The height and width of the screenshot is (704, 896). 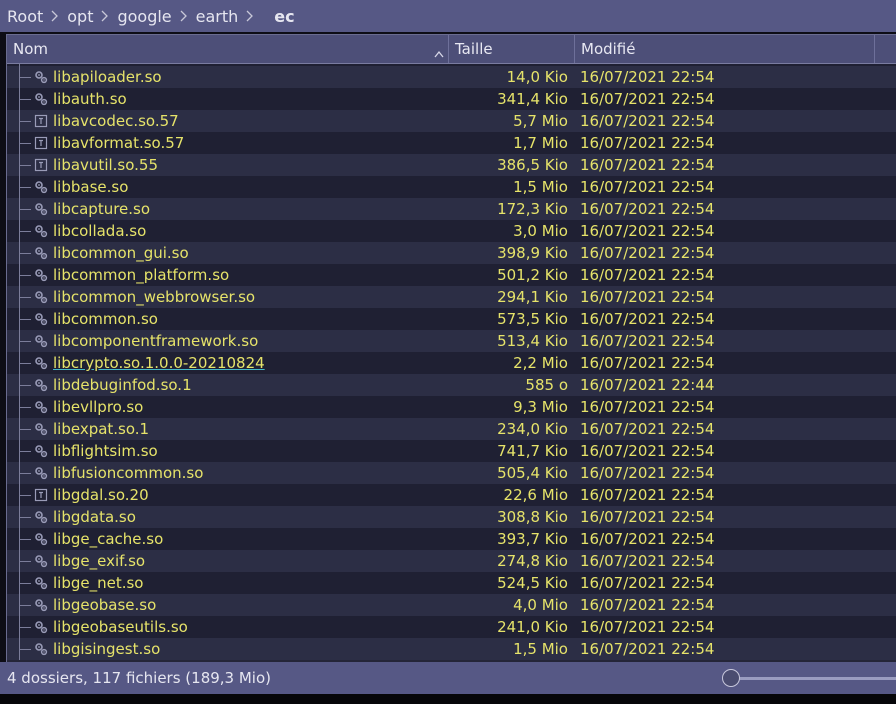 I want to click on zoom-slider-track, so click(x=813, y=678).